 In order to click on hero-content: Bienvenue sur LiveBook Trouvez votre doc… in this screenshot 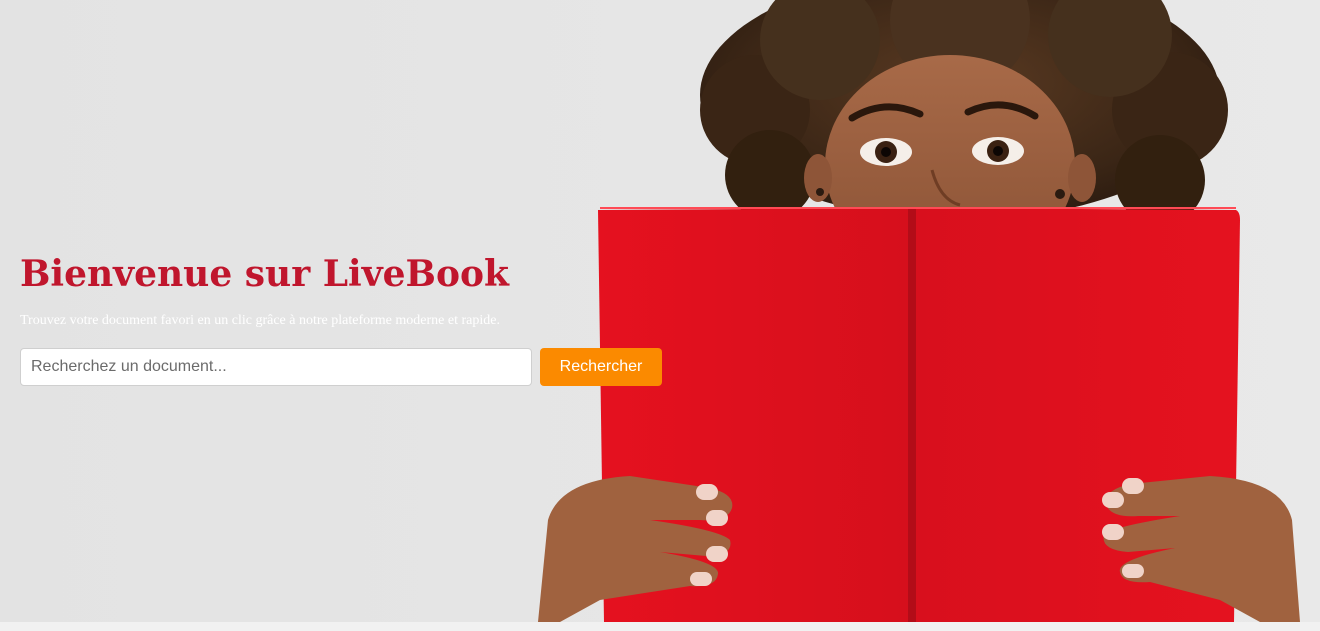, I will do `click(350, 318)`.